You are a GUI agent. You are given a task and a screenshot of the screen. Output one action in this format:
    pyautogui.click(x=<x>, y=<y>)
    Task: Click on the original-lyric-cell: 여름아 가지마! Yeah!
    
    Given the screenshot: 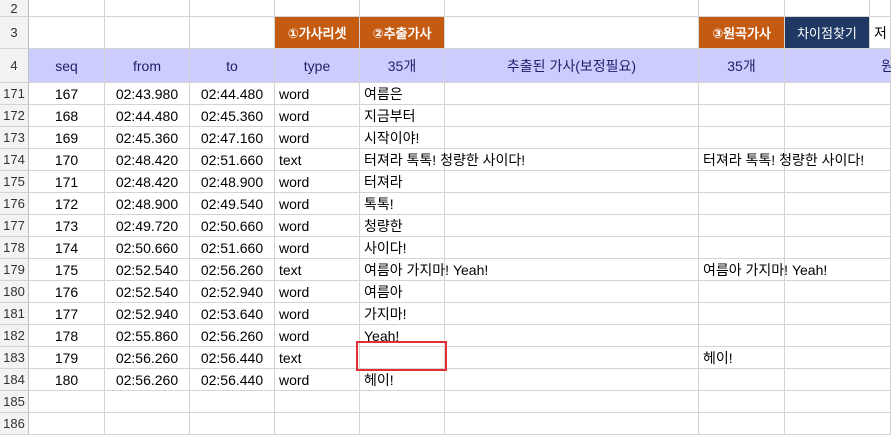 What is the action you would take?
    pyautogui.click(x=763, y=270)
    